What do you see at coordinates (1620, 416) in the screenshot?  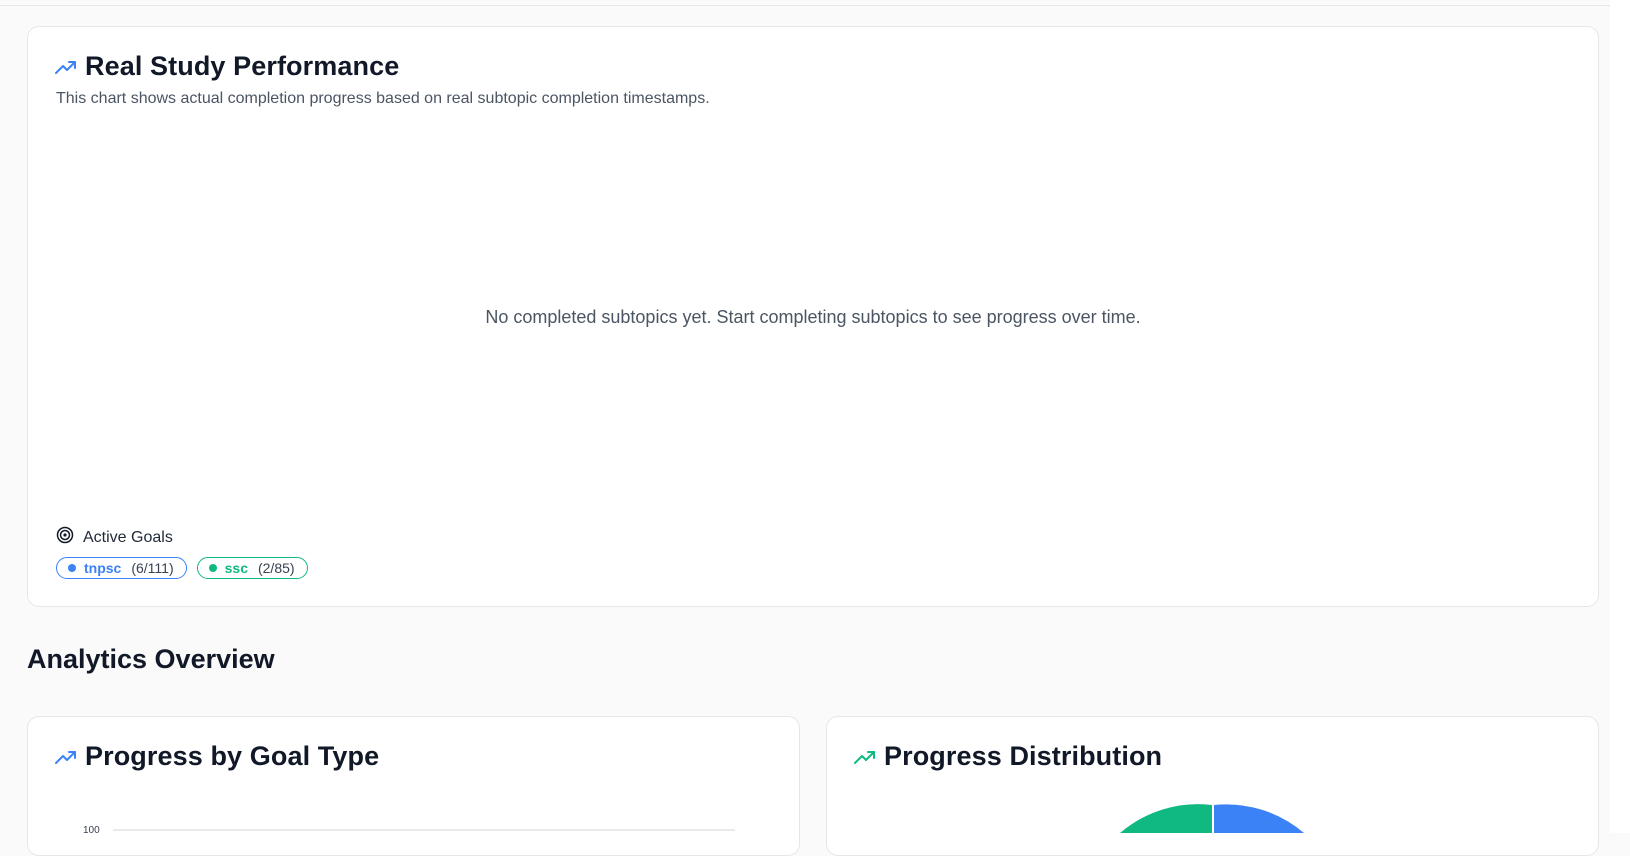 I see `scrollbar-gutter` at bounding box center [1620, 416].